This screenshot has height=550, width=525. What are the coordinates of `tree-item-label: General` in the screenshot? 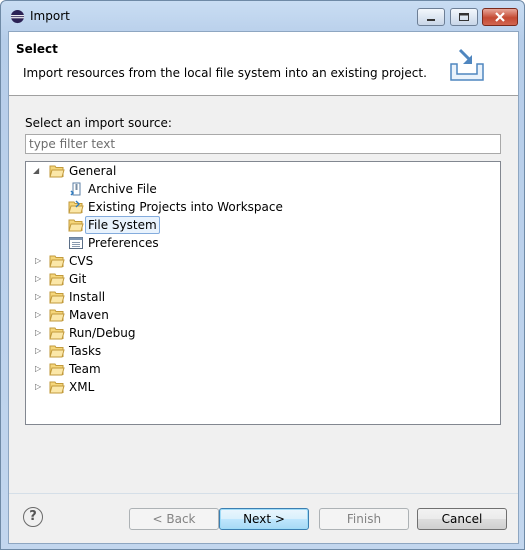 It's located at (93, 171).